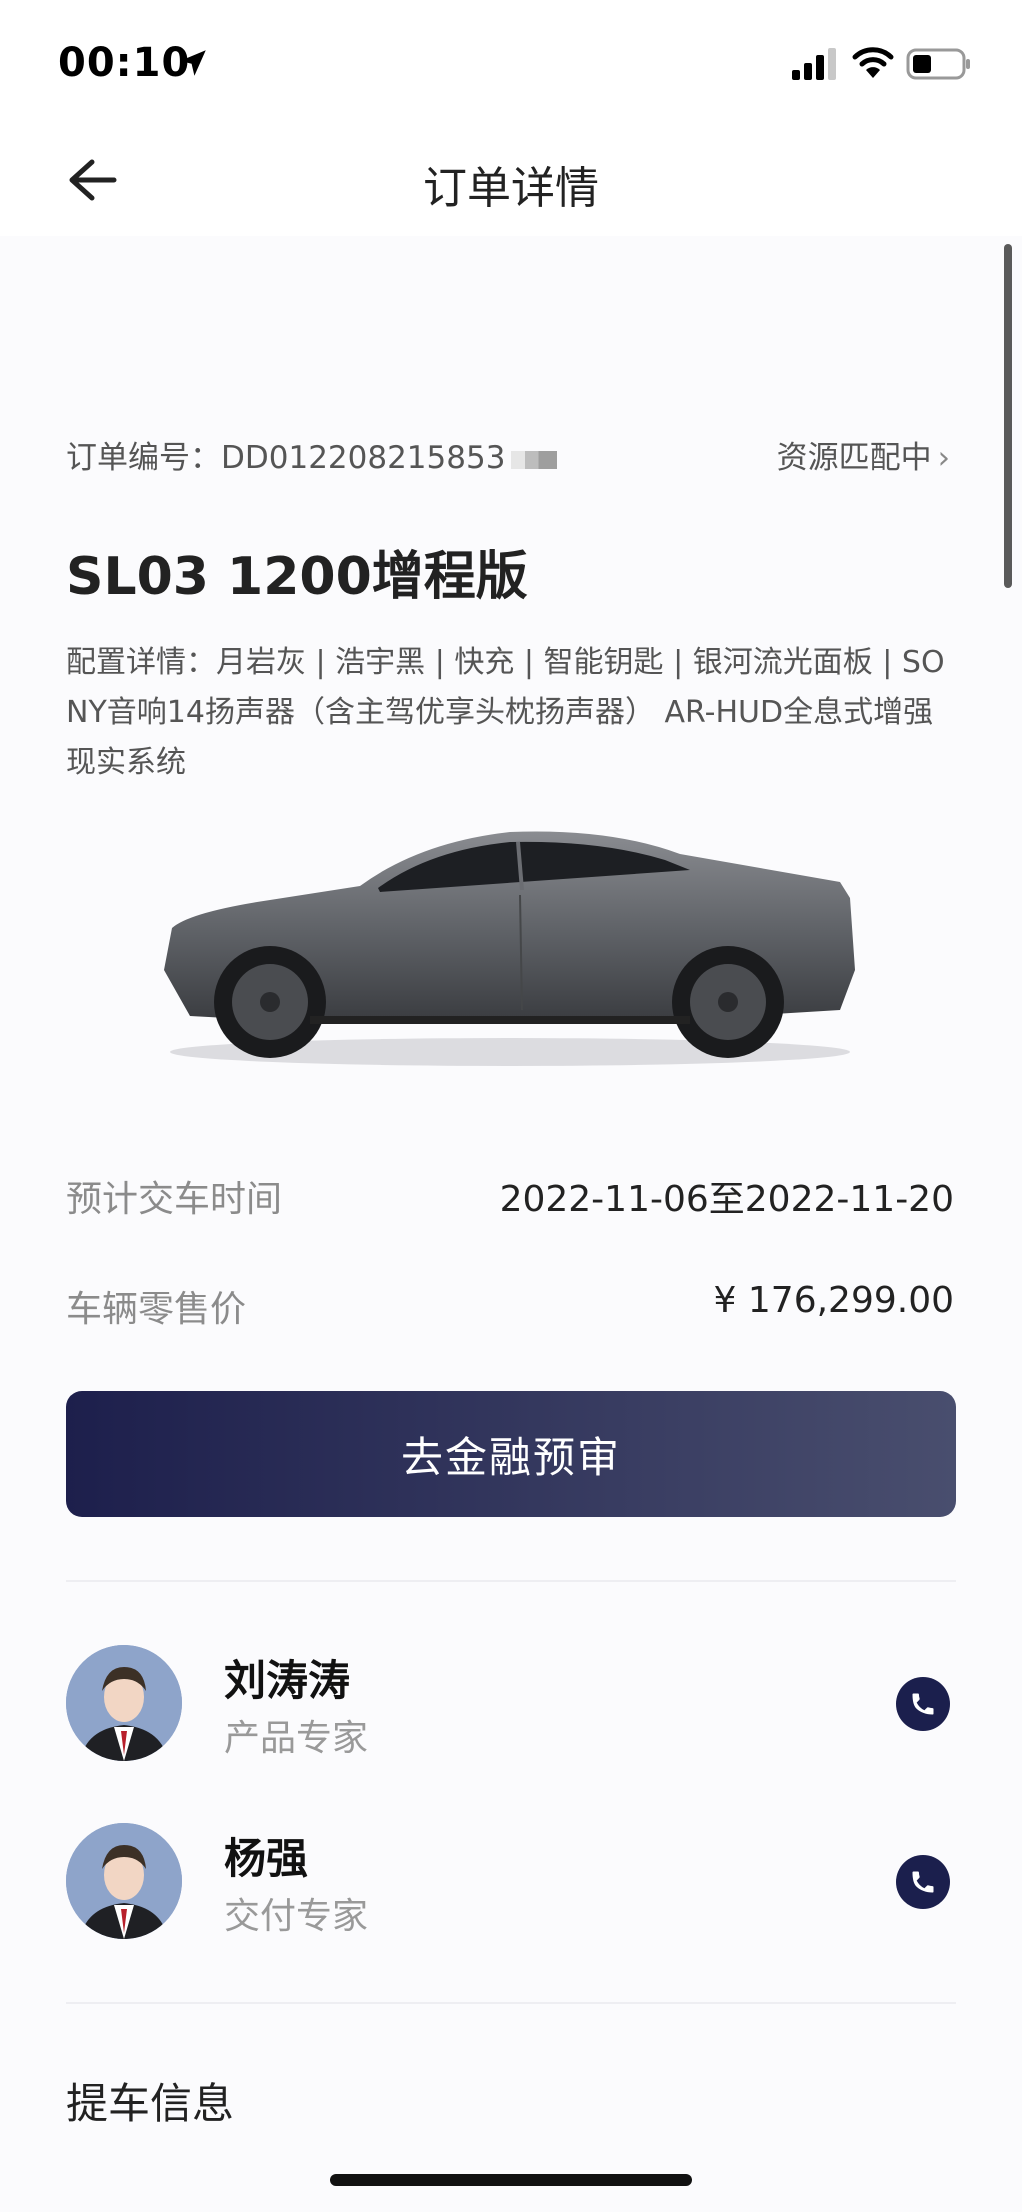  Describe the element at coordinates (509, 948) in the screenshot. I see `car-image` at that location.